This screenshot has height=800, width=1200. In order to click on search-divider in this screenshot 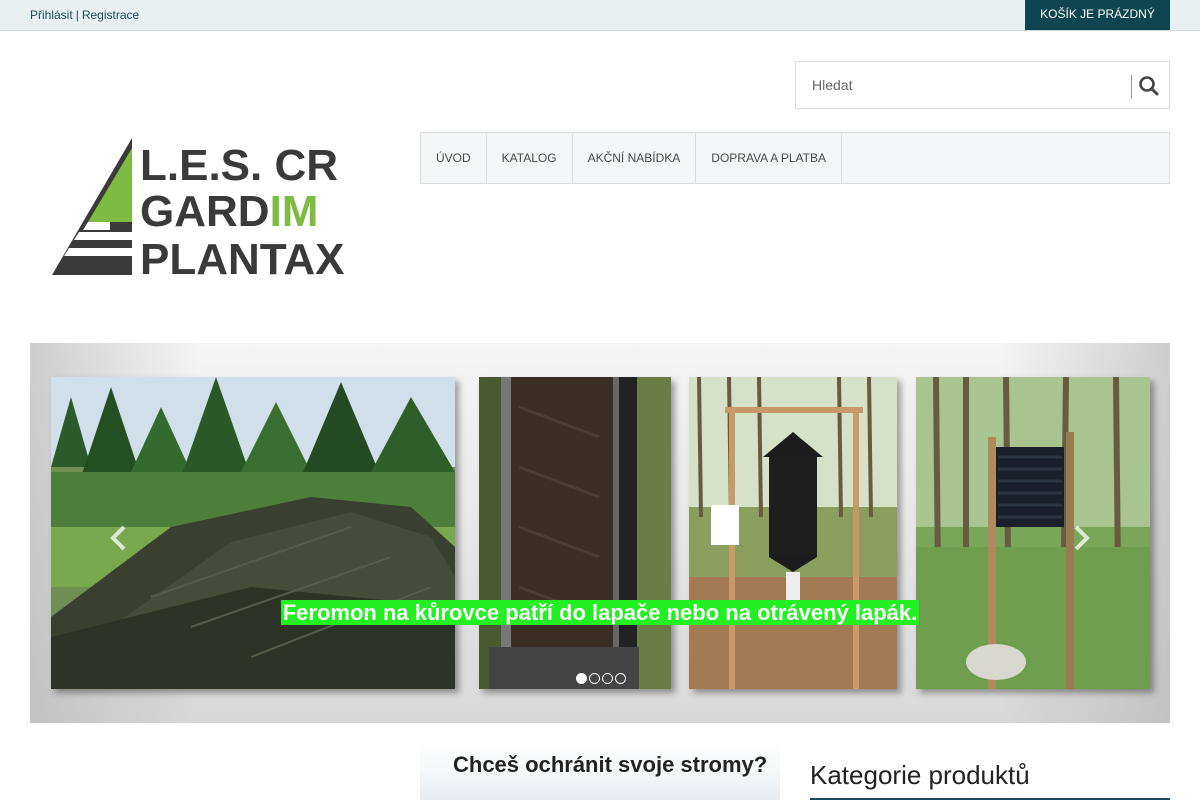, I will do `click(1131, 87)`.